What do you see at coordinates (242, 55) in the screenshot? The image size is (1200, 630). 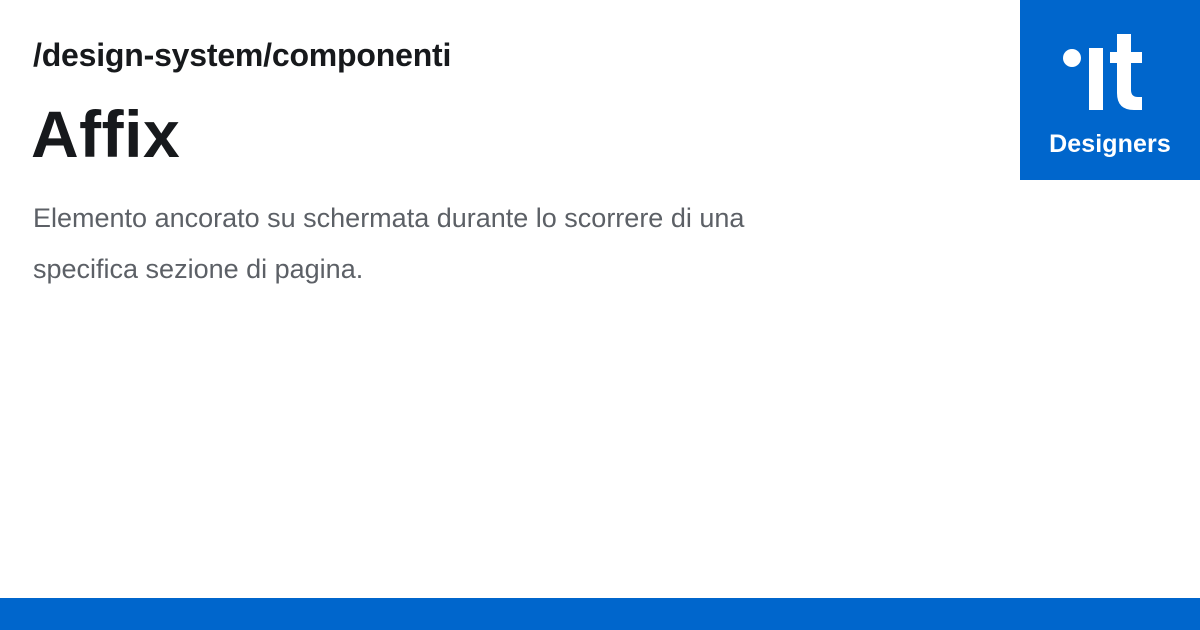 I see `breadcrumb: /design-system/componenti` at bounding box center [242, 55].